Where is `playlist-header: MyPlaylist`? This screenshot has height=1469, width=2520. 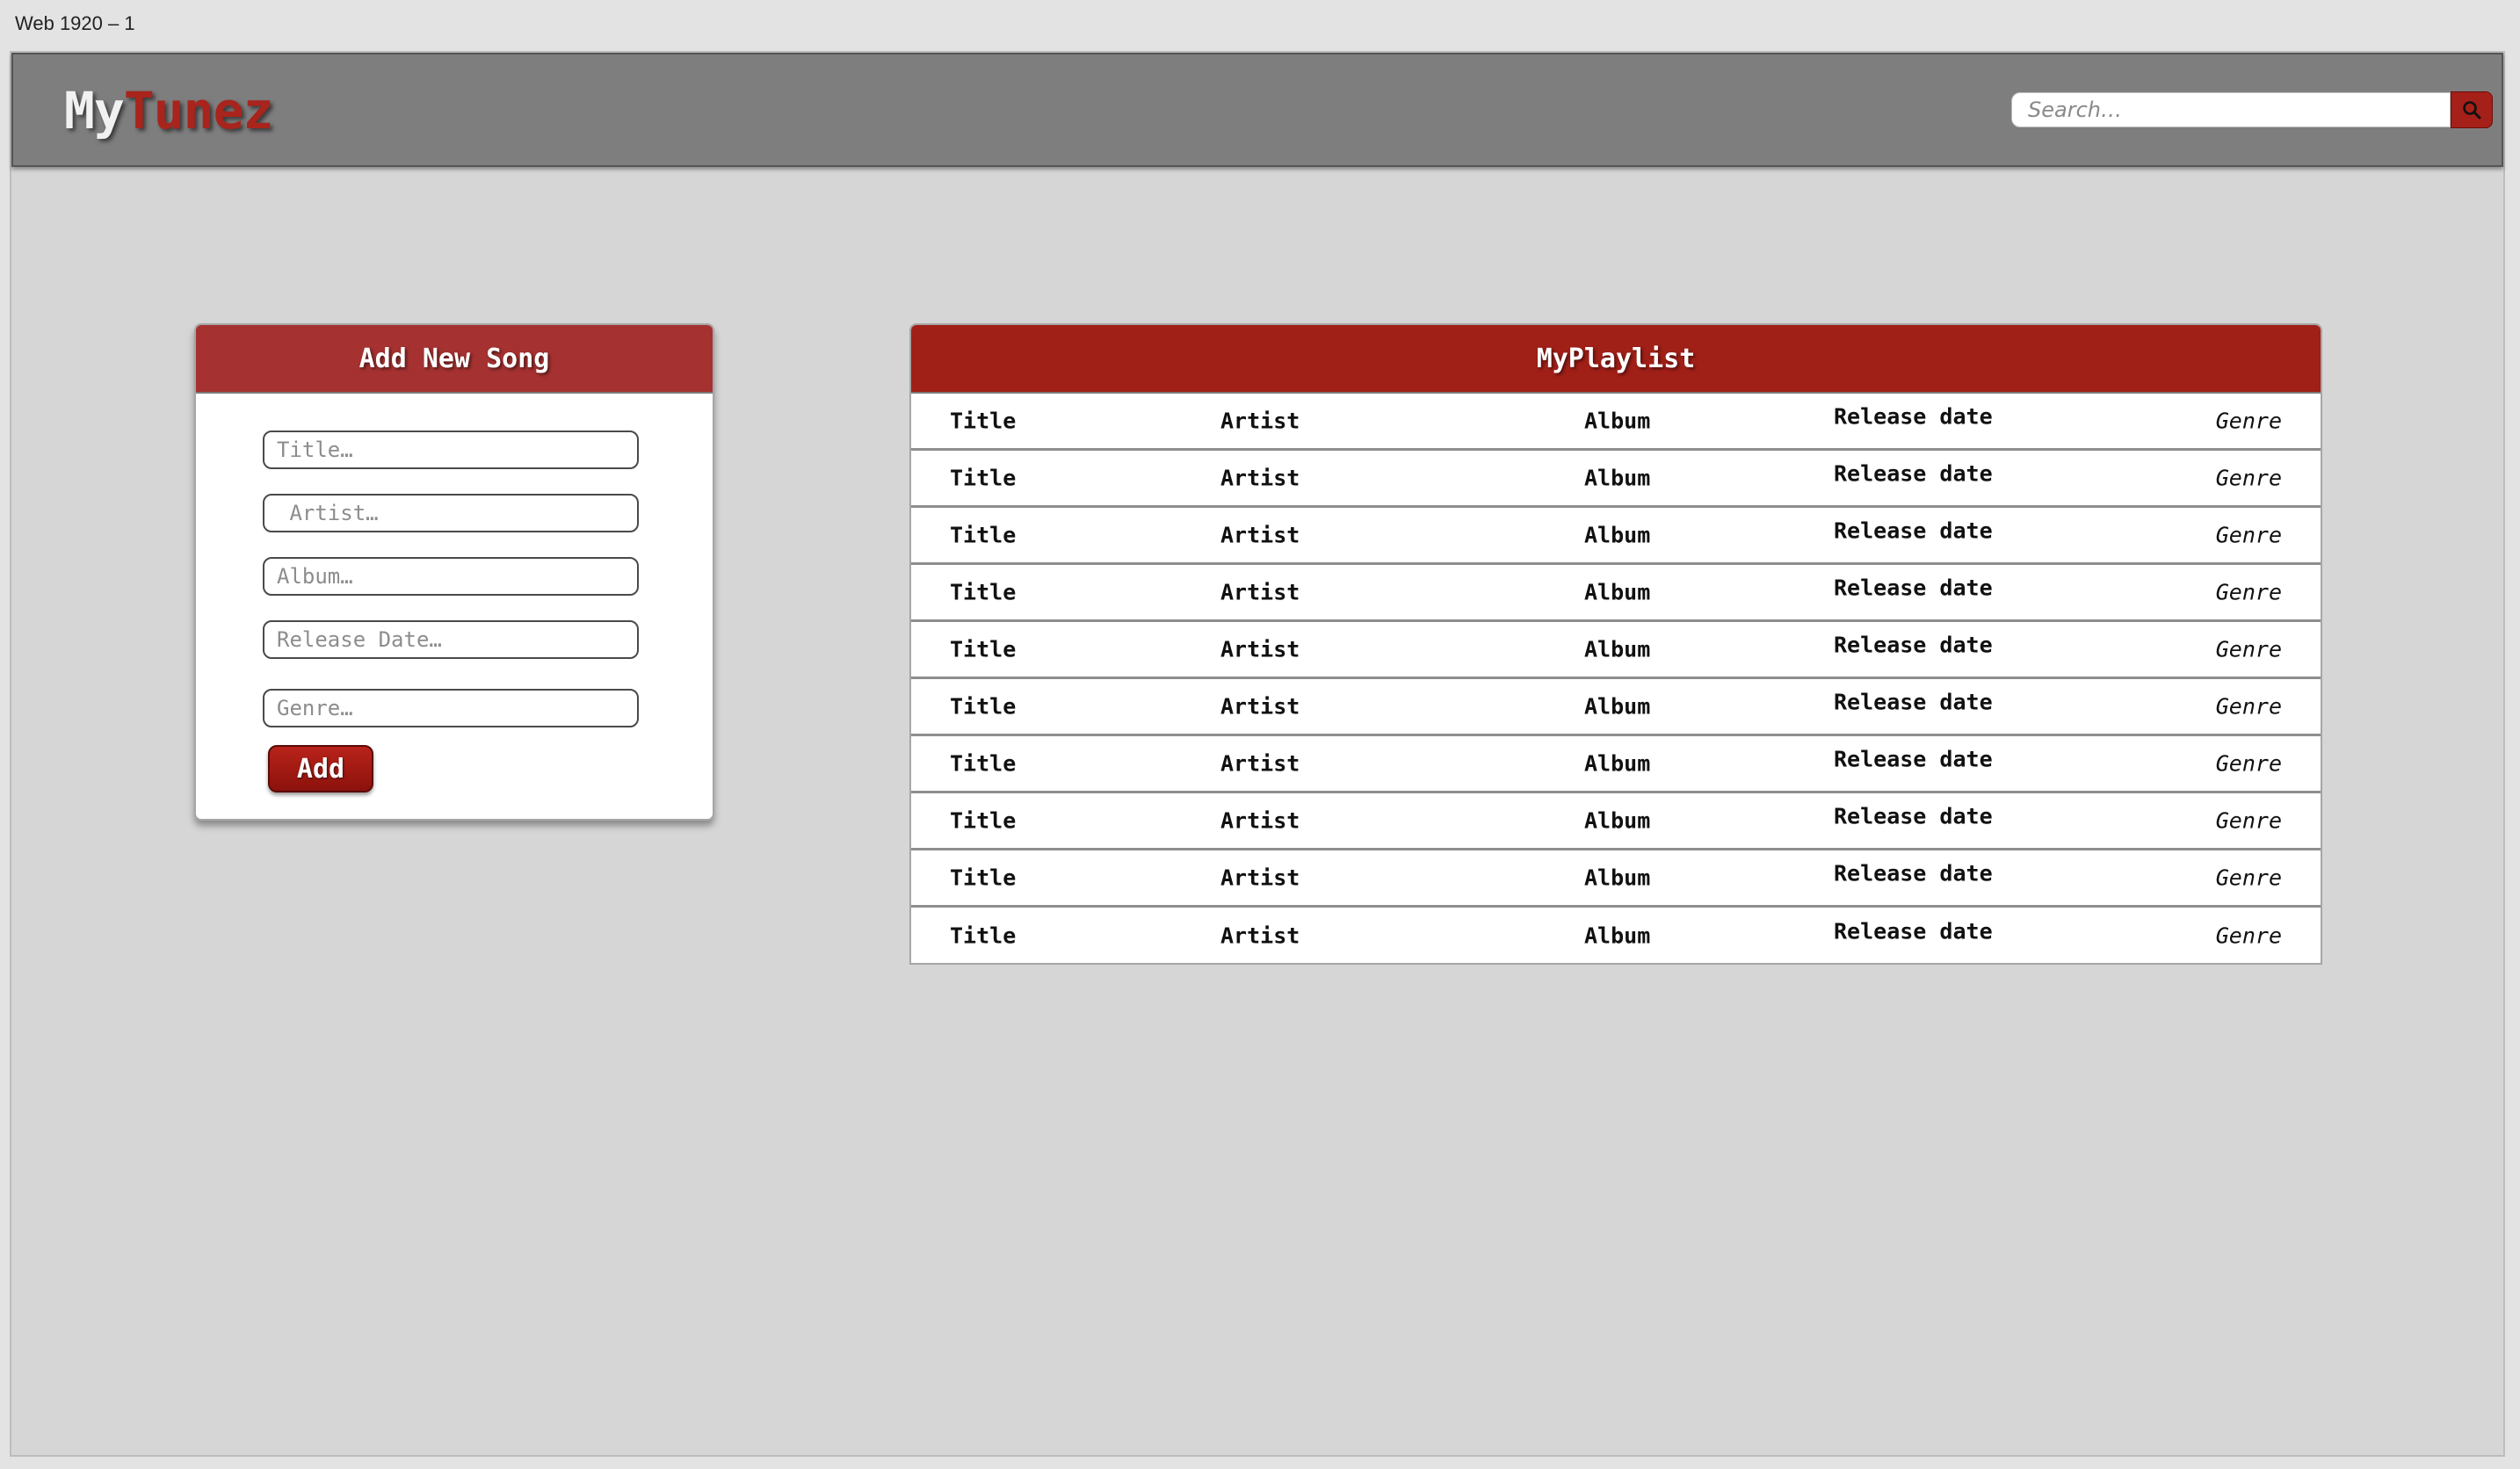 playlist-header: MyPlaylist is located at coordinates (1616, 359).